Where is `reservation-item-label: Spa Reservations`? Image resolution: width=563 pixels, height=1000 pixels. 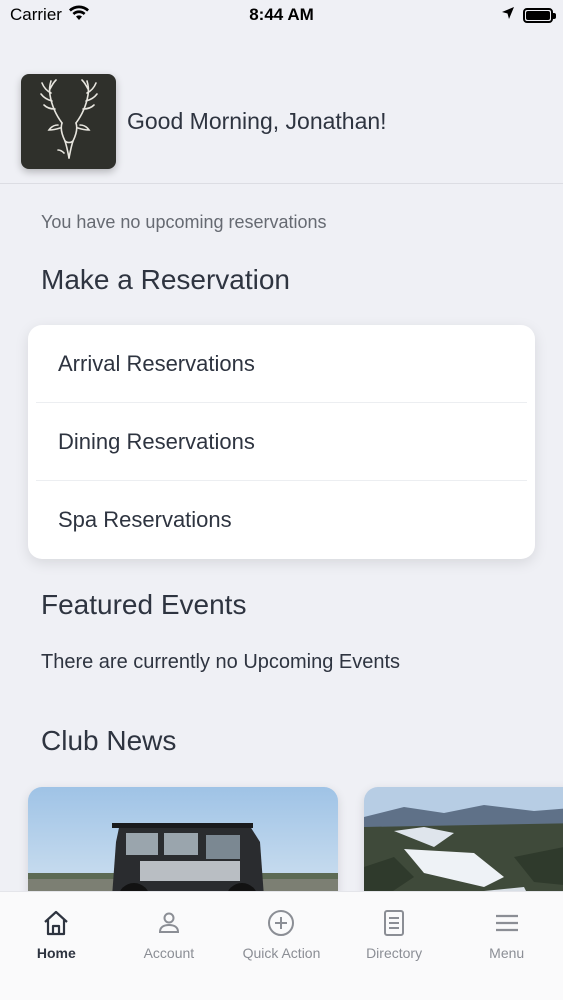
reservation-item-label: Spa Reservations is located at coordinates (145, 519).